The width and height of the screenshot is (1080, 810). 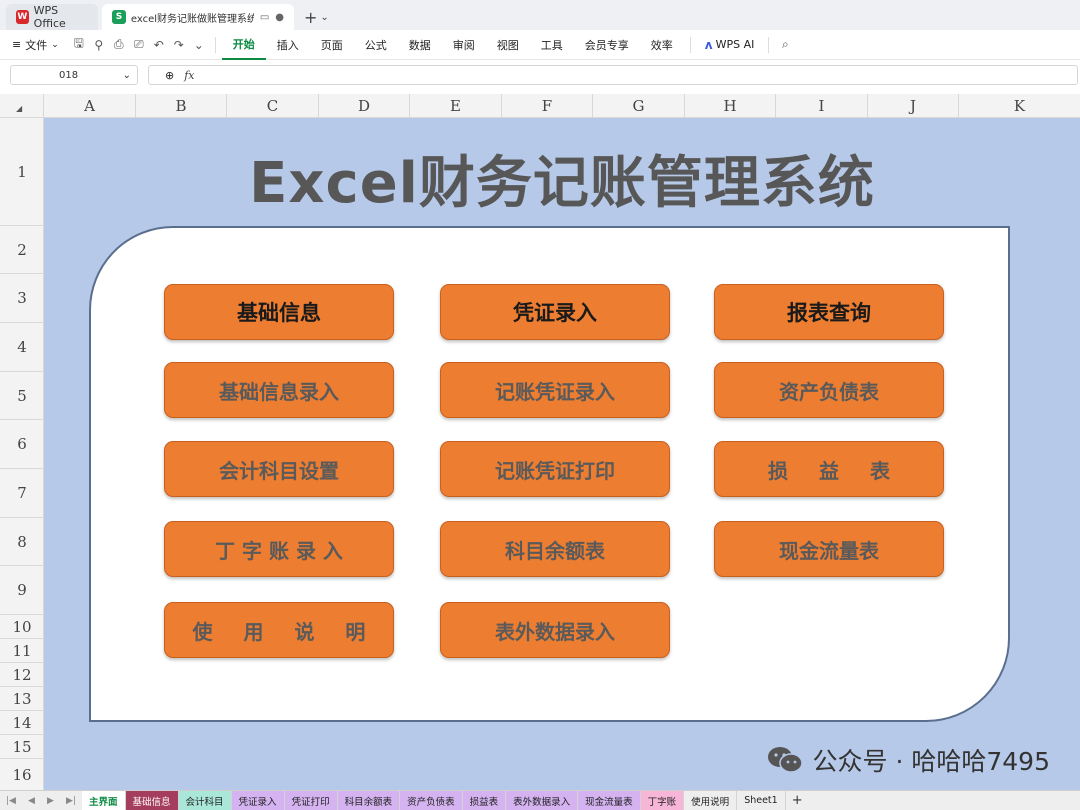 I want to click on sheet-tab: Sheet1, so click(x=761, y=800).